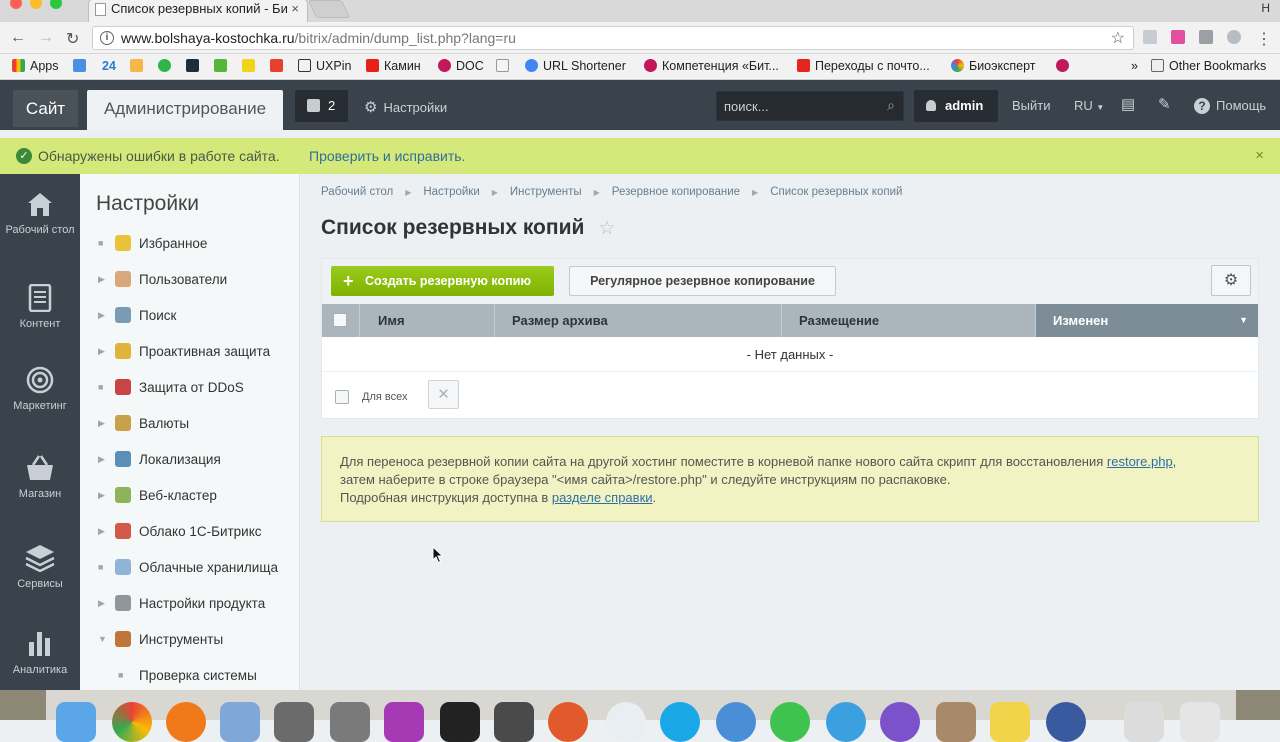 This screenshot has height=742, width=1280. Describe the element at coordinates (186, 722) in the screenshot. I see `firefox-icon` at that location.